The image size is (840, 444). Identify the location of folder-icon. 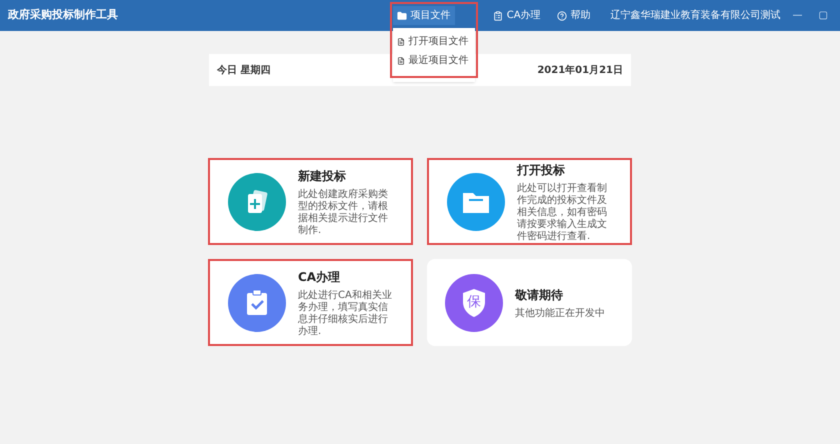
(401, 15).